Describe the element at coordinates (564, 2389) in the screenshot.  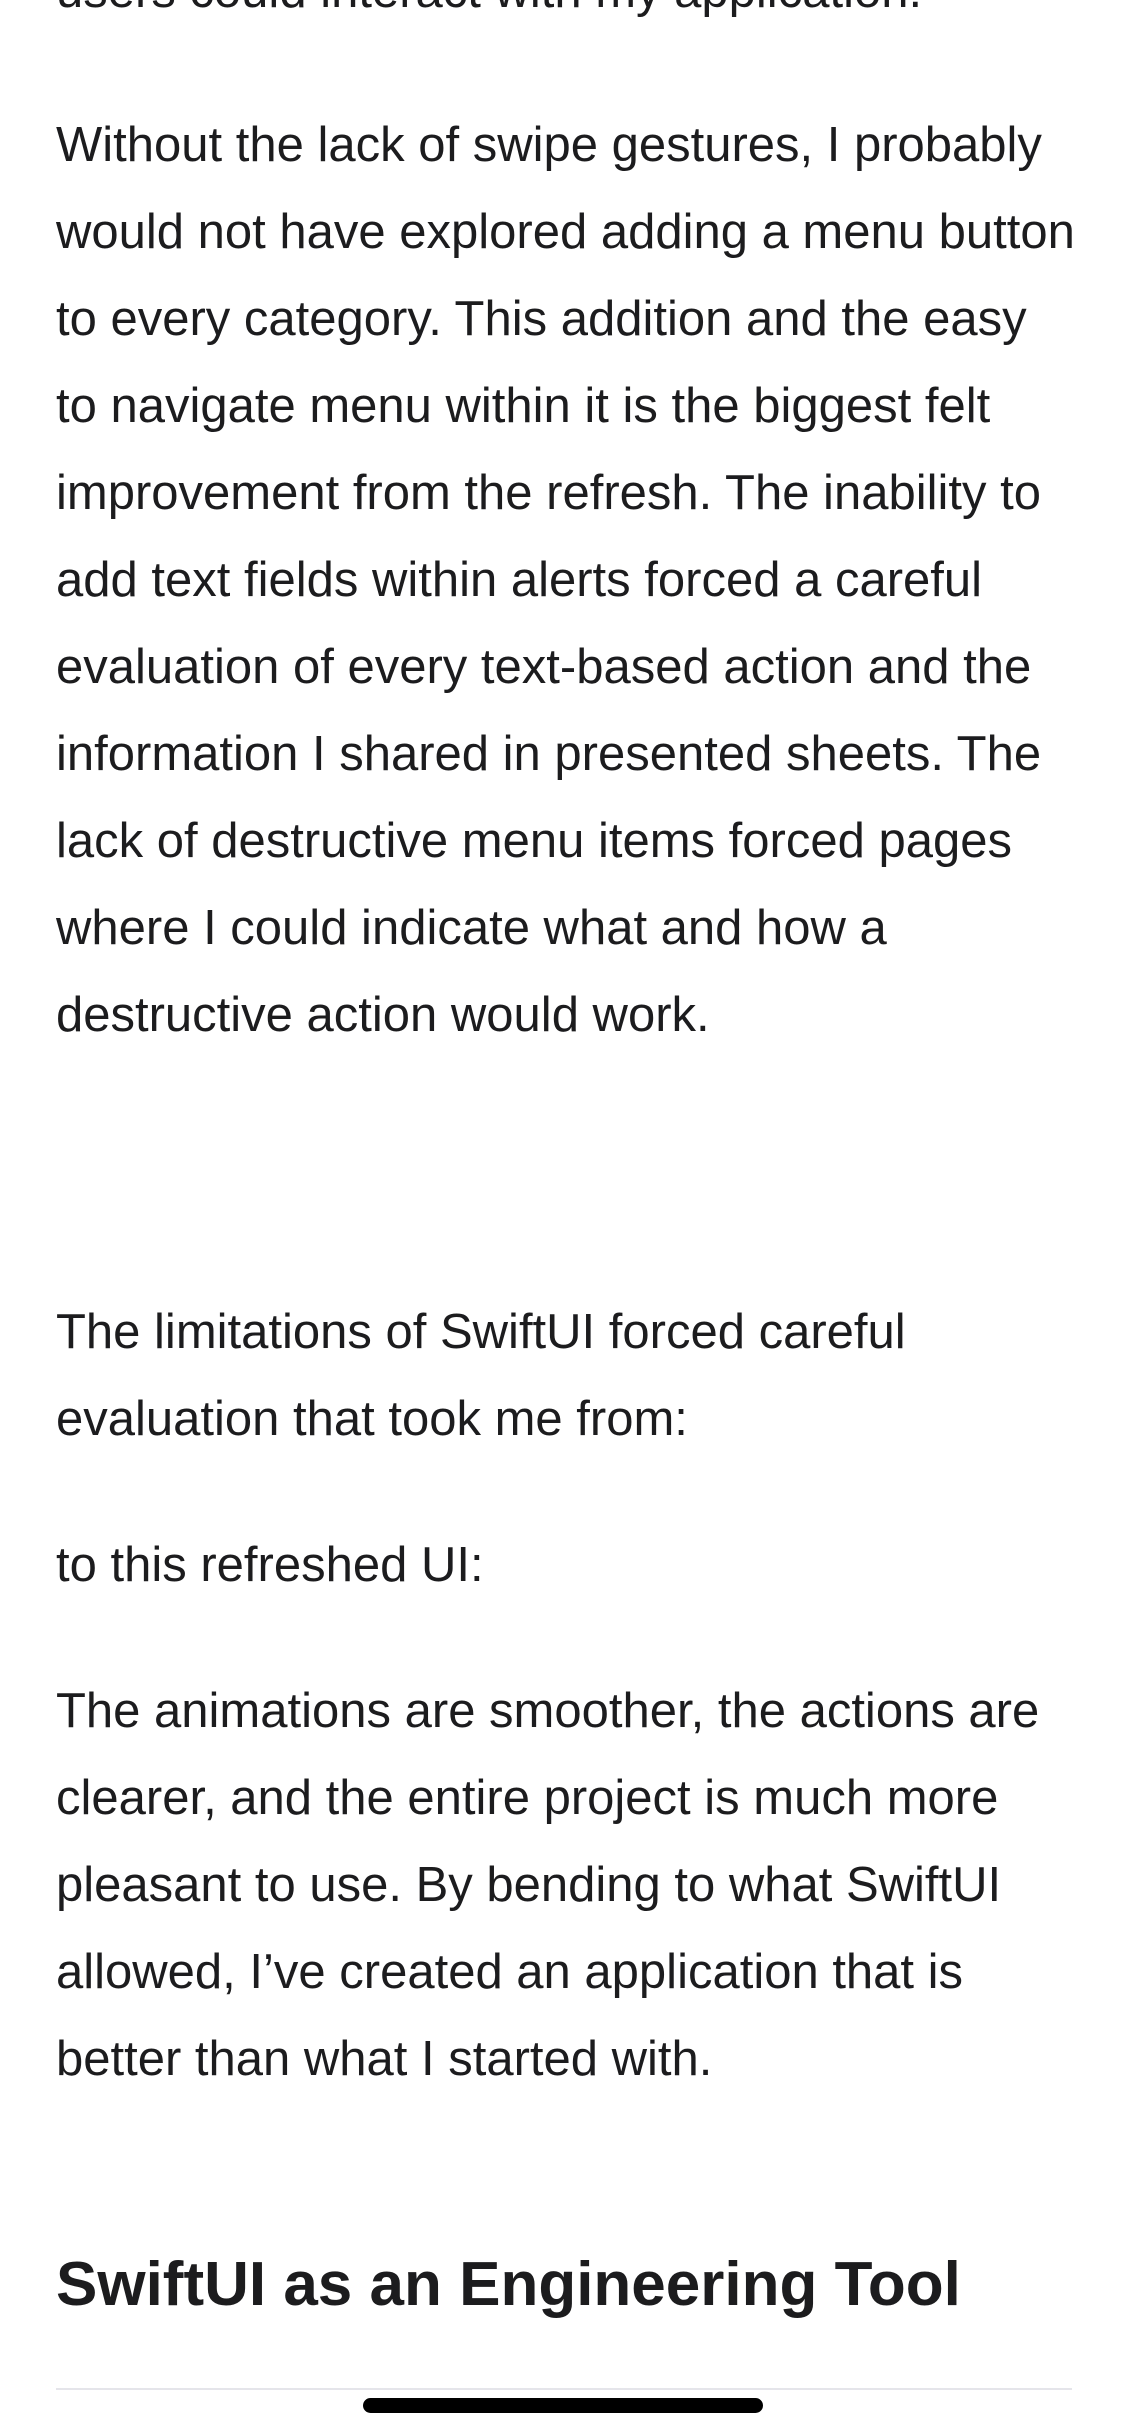
I see `divider` at that location.